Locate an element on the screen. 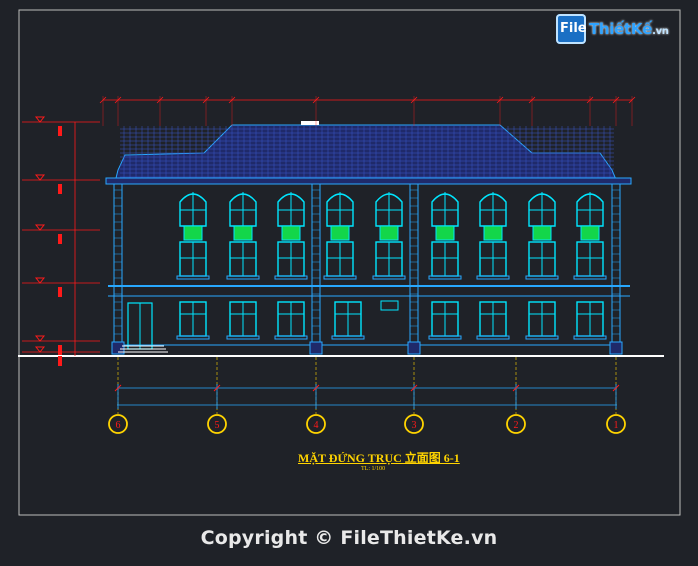  copyright-text: Copyright © FileThietKe.vn is located at coordinates (349, 538).